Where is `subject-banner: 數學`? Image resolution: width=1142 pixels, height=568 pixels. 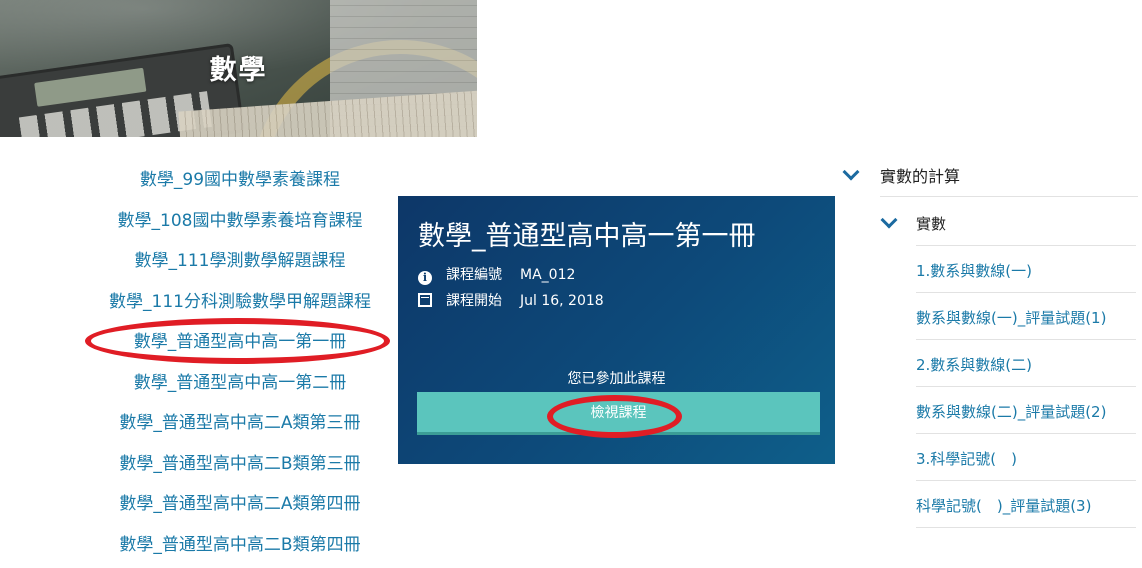 subject-banner: 數學 is located at coordinates (238, 68).